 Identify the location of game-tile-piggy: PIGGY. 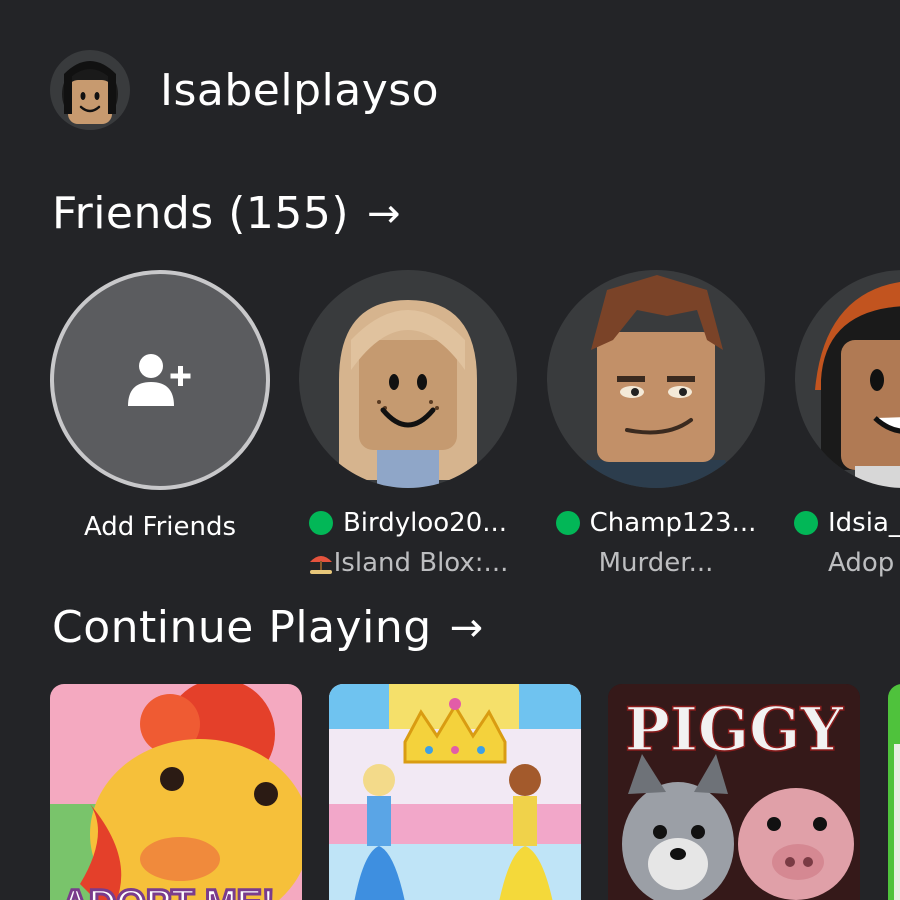
(734, 792).